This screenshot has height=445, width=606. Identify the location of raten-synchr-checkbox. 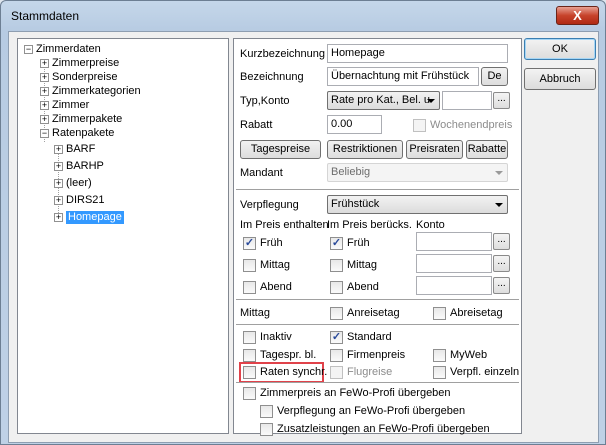
(249, 372).